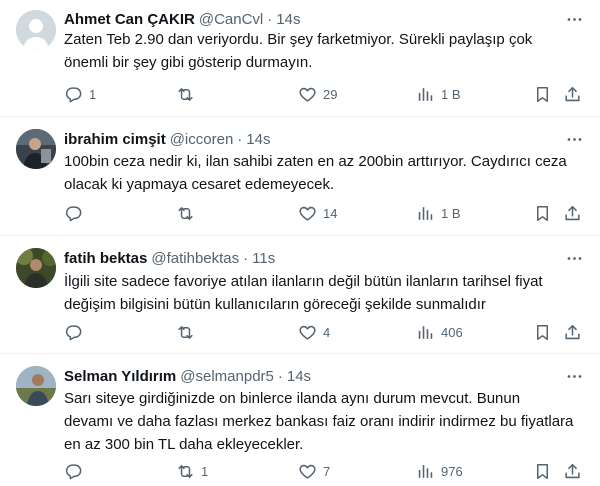 The image size is (600, 486). Describe the element at coordinates (231, 19) in the screenshot. I see `author-handle: @CanCvl` at that location.